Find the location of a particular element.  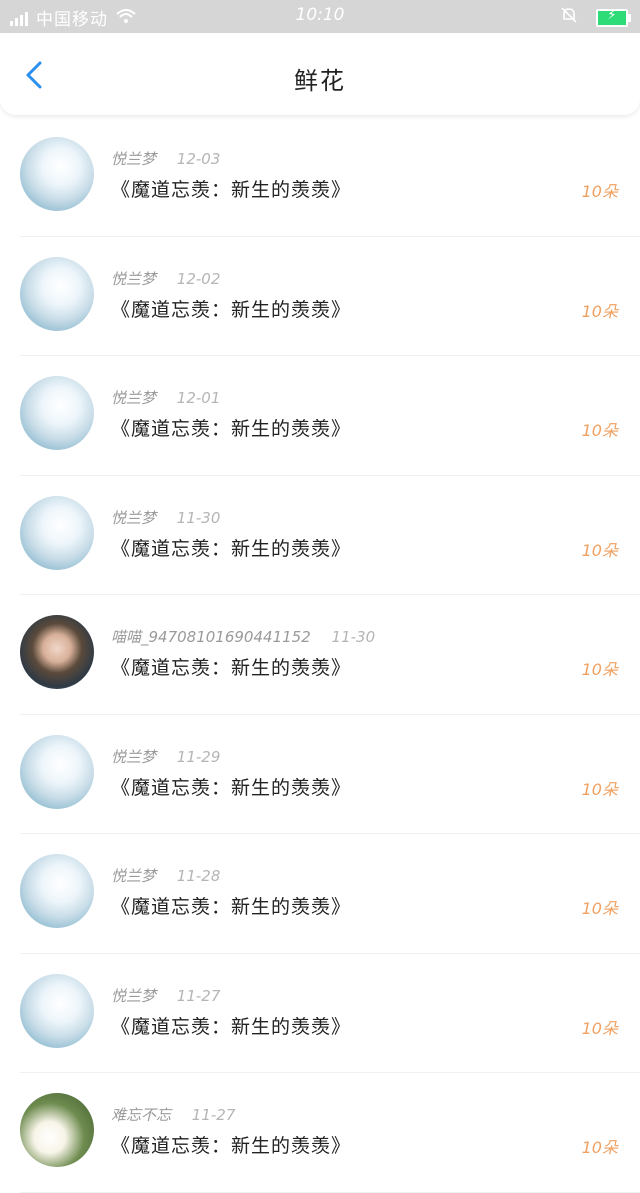

list-item: 悦兰梦 11-30 《魔道忘羡：新生的羡羡》 10朵 is located at coordinates (320, 536).